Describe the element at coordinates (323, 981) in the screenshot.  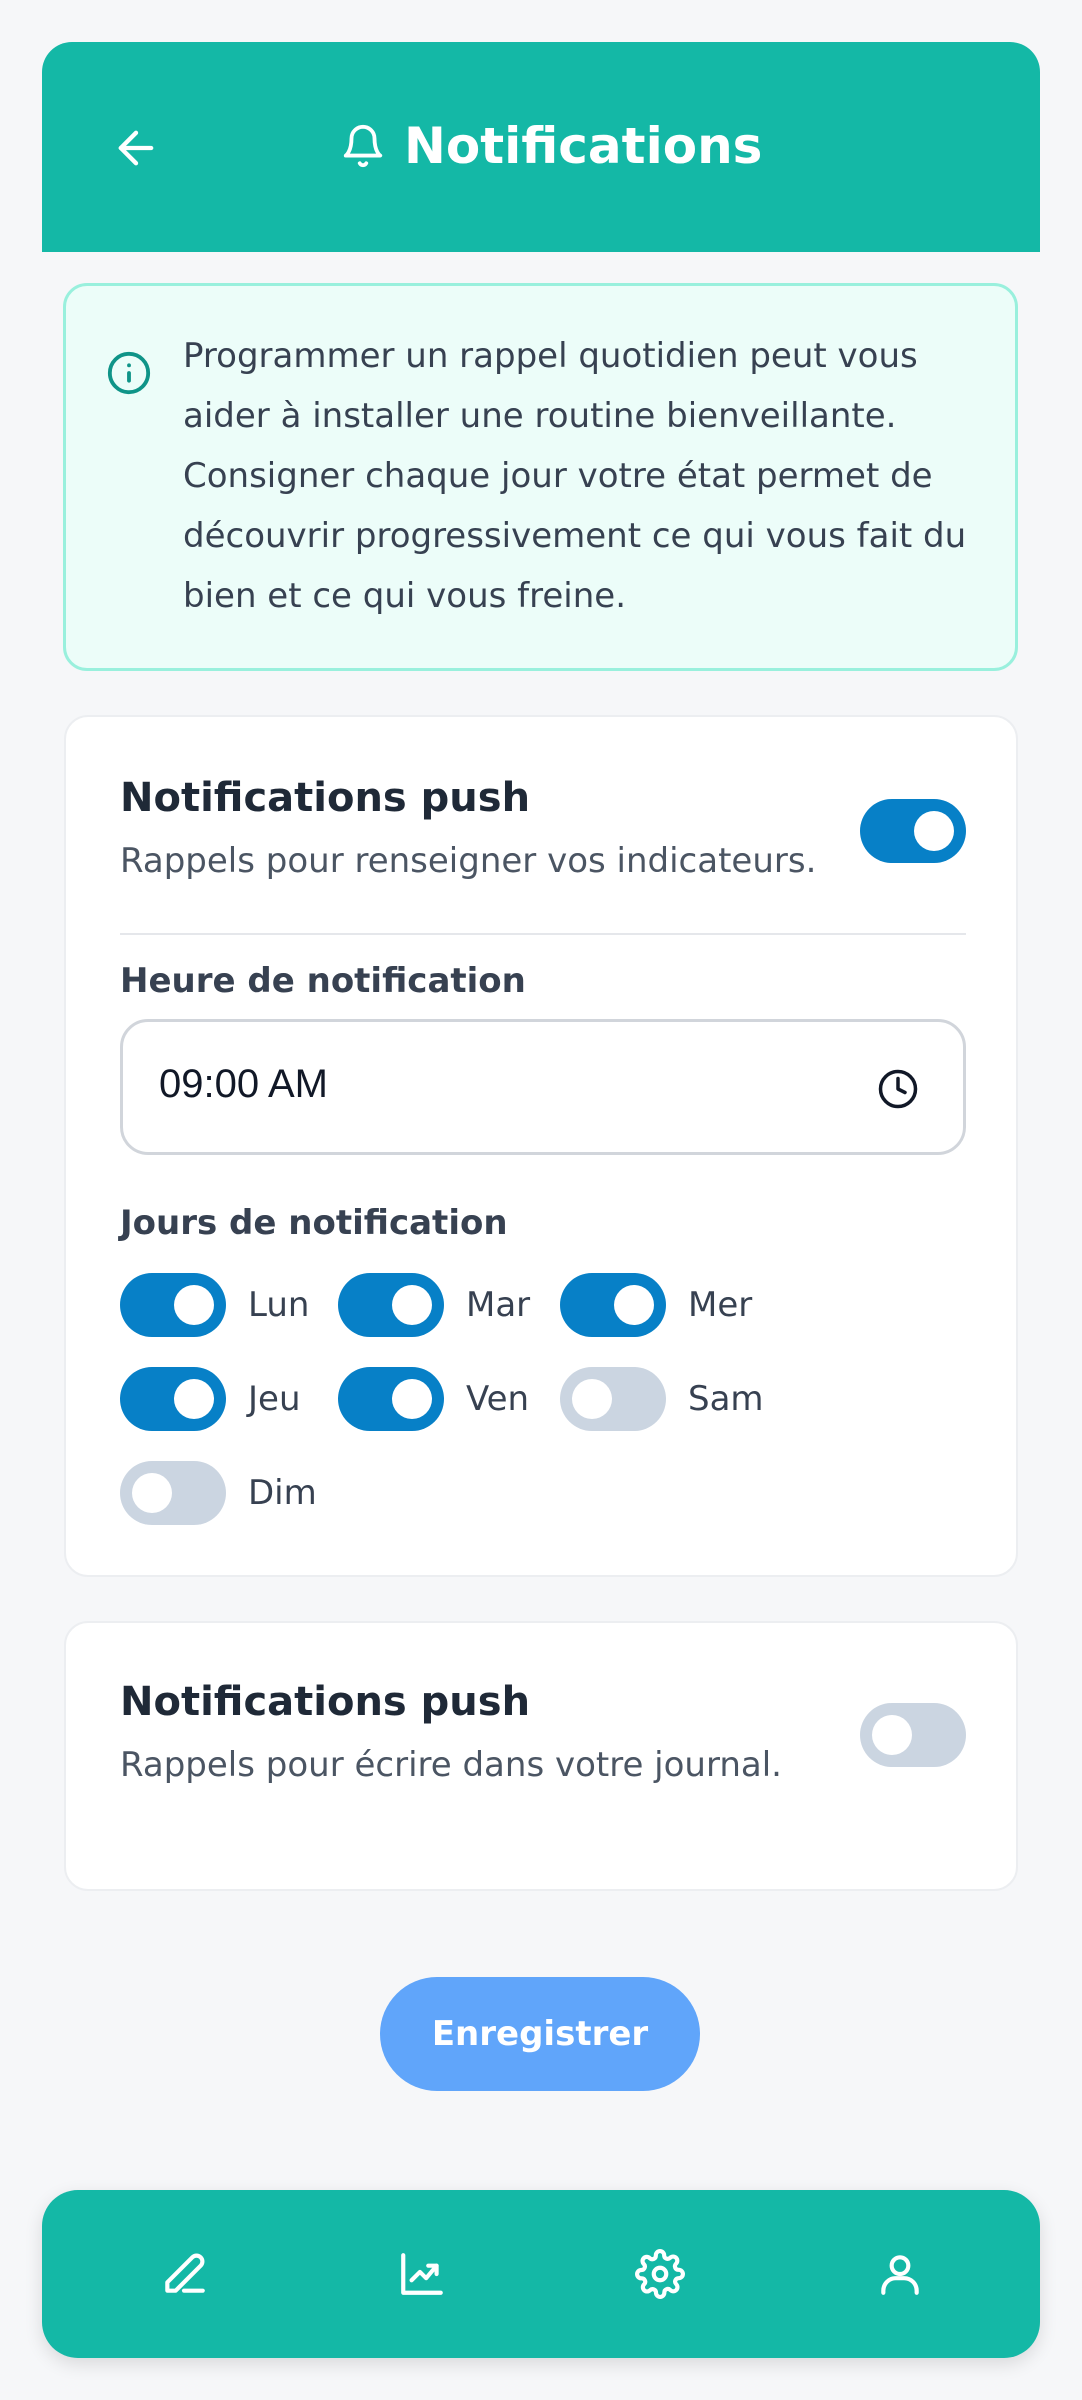
I see `time-label: Heure de notification` at that location.